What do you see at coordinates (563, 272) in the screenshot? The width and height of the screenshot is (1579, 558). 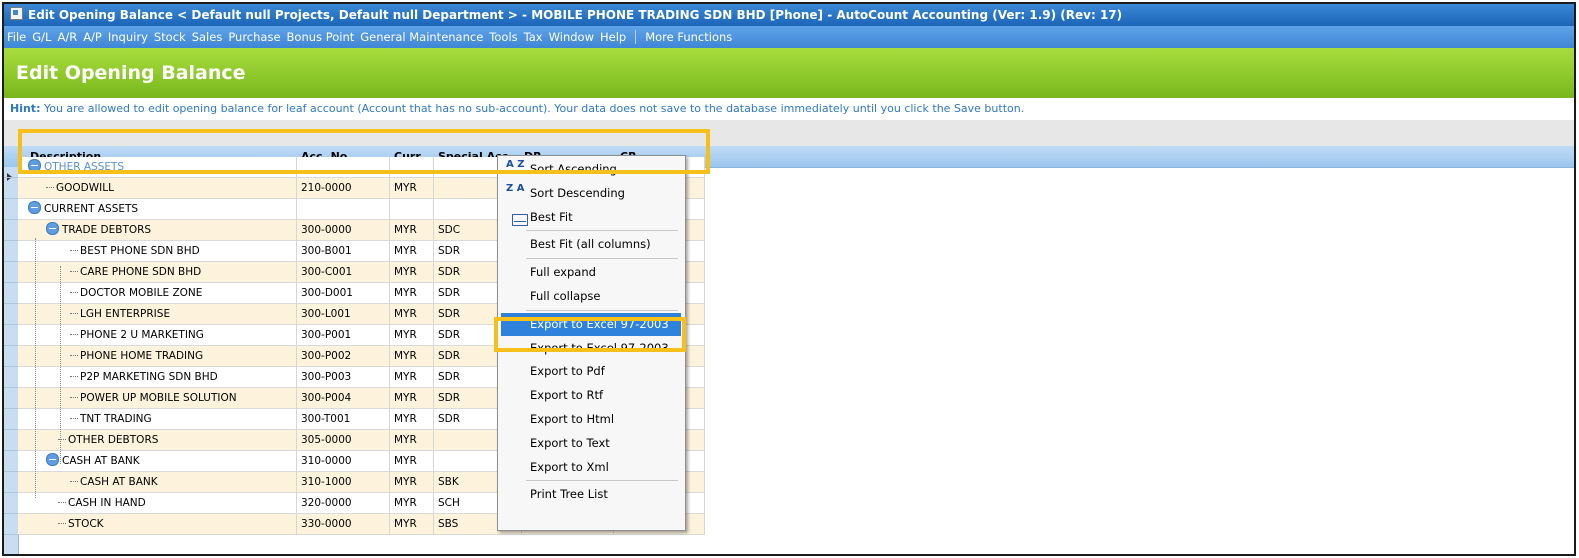 I see `menu-item-label: Full expand` at bounding box center [563, 272].